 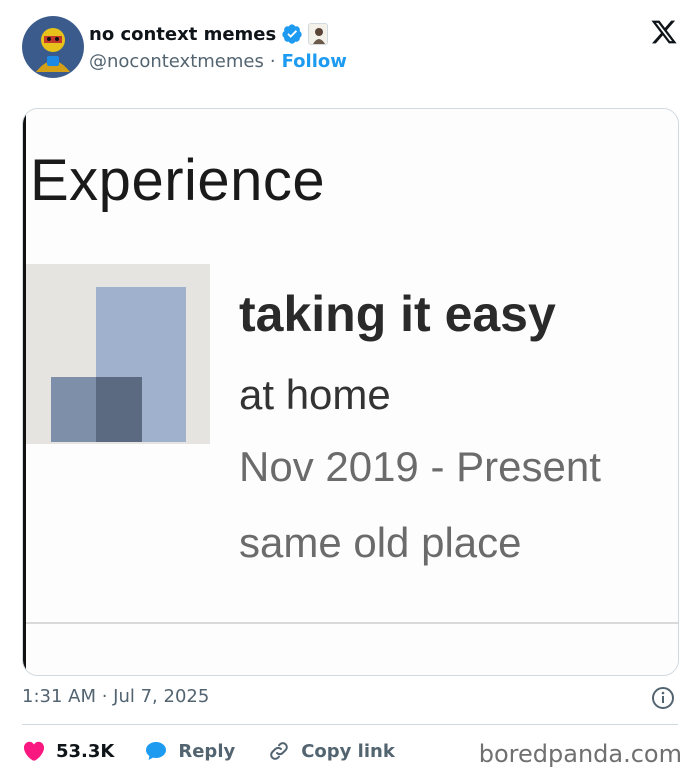 I want to click on tweet-timestamp: 1:31 AM · Jul 7, 2025, so click(x=115, y=696).